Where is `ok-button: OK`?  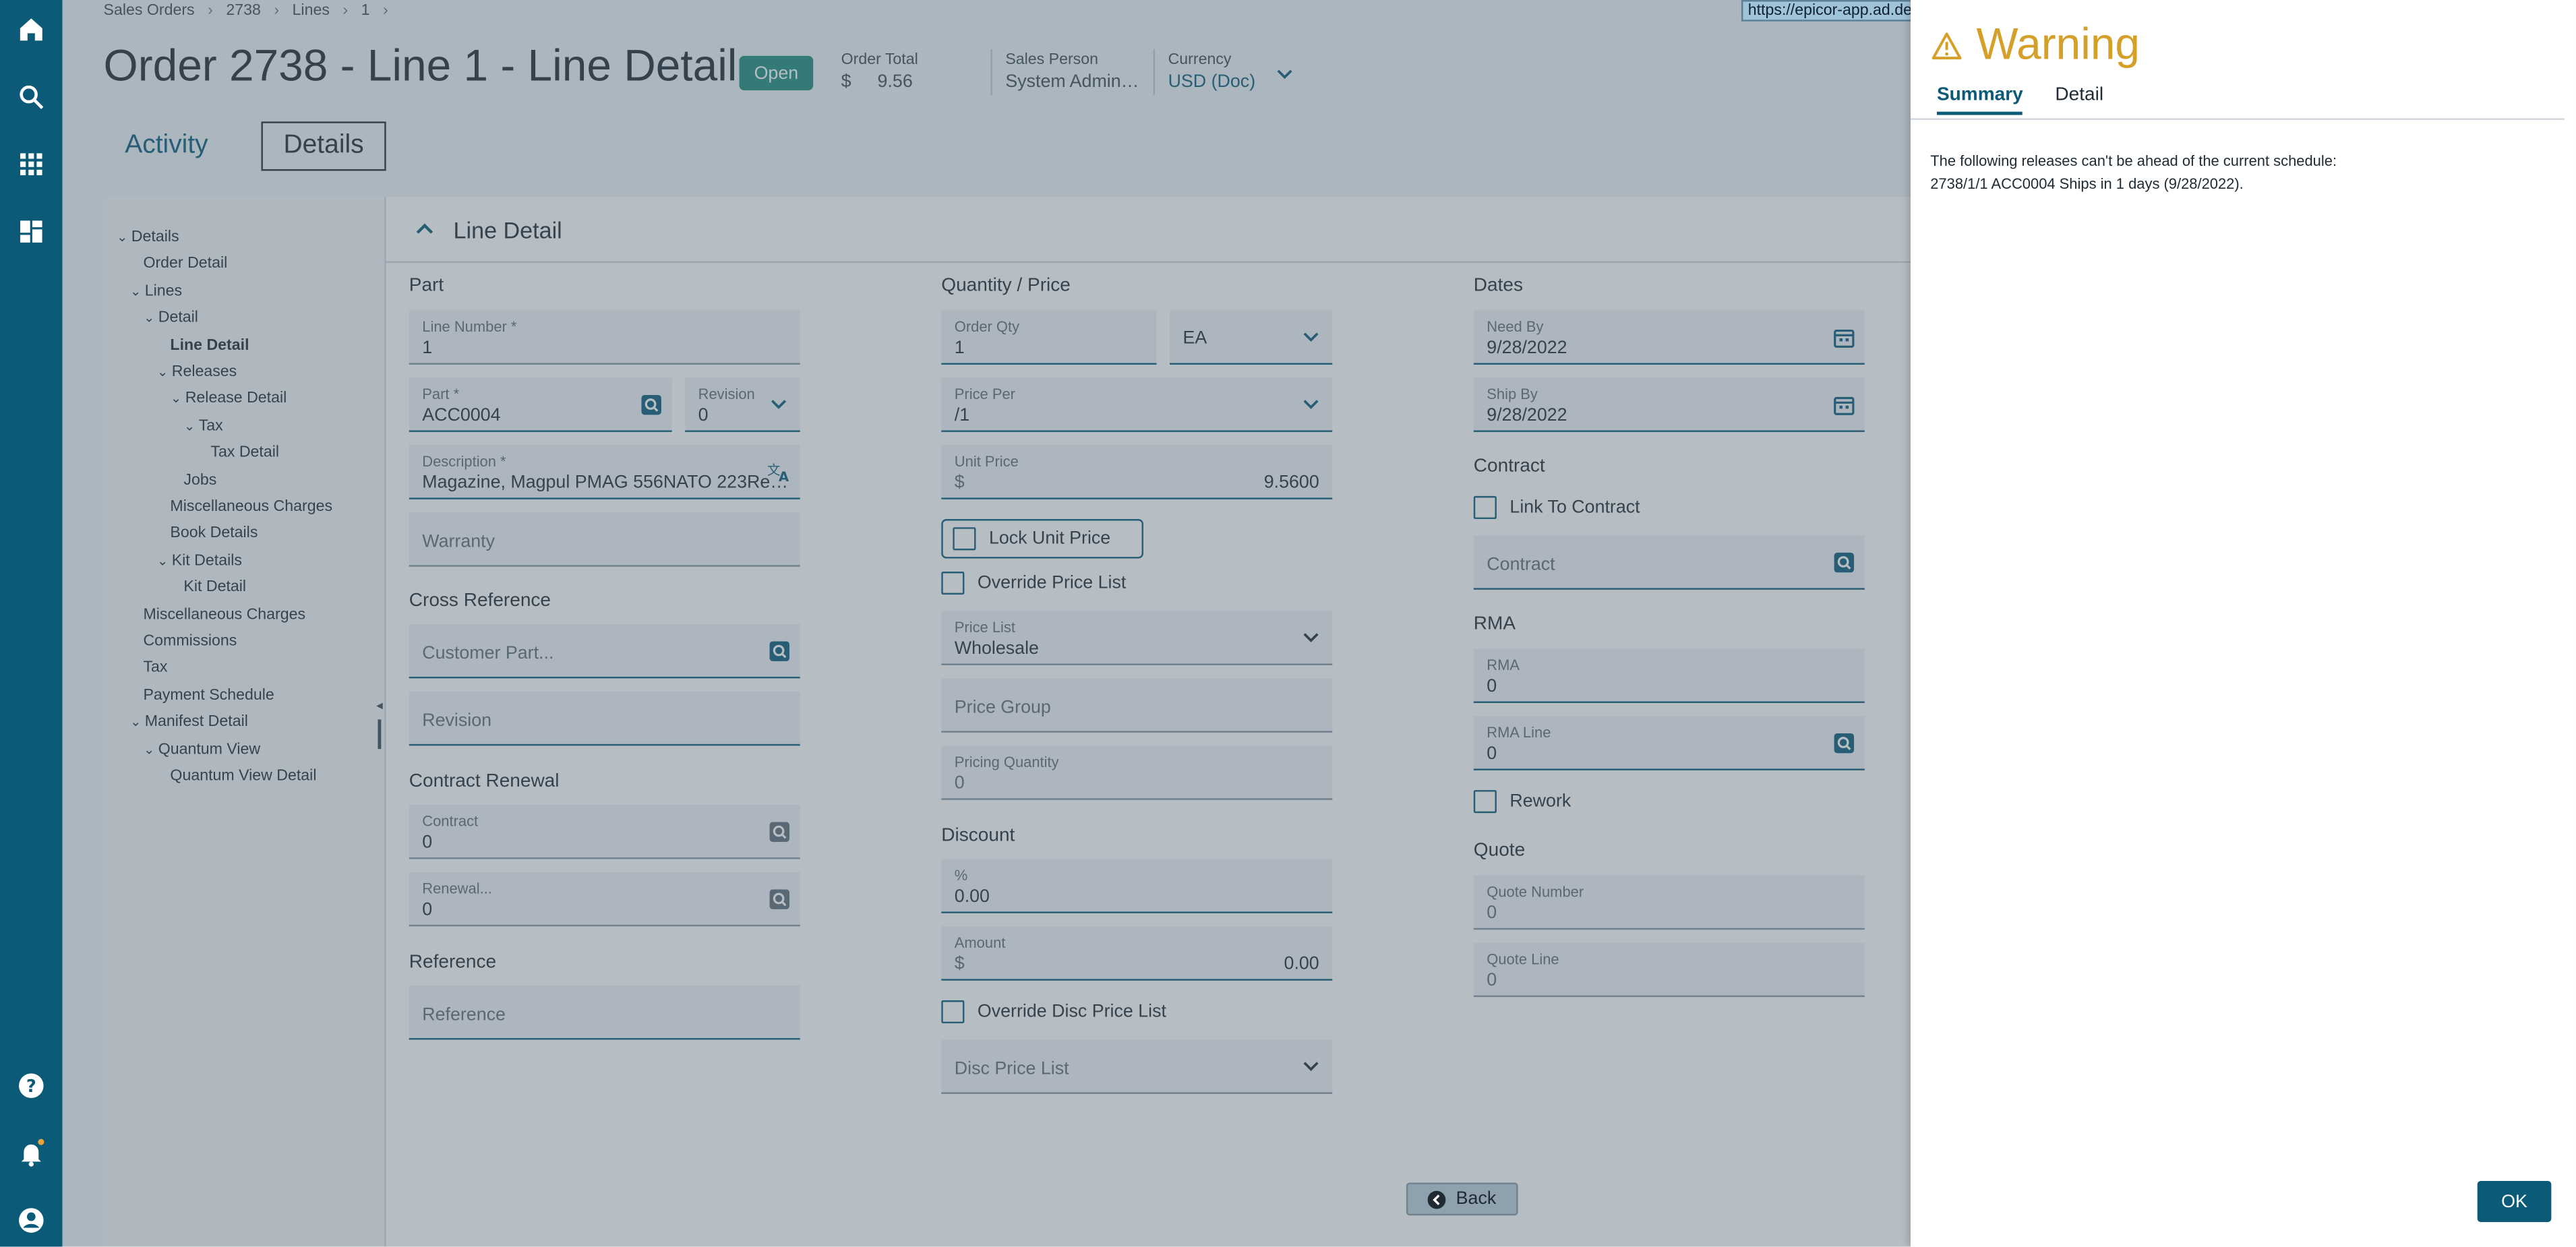
ok-button: OK is located at coordinates (2514, 1201).